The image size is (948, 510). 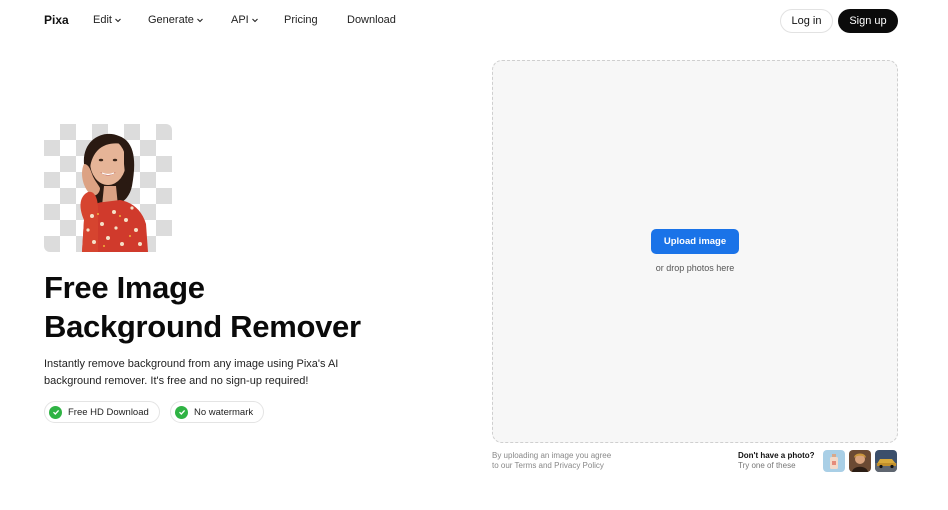 What do you see at coordinates (552, 455) in the screenshot?
I see `terms-line1: By uploading an image you agree` at bounding box center [552, 455].